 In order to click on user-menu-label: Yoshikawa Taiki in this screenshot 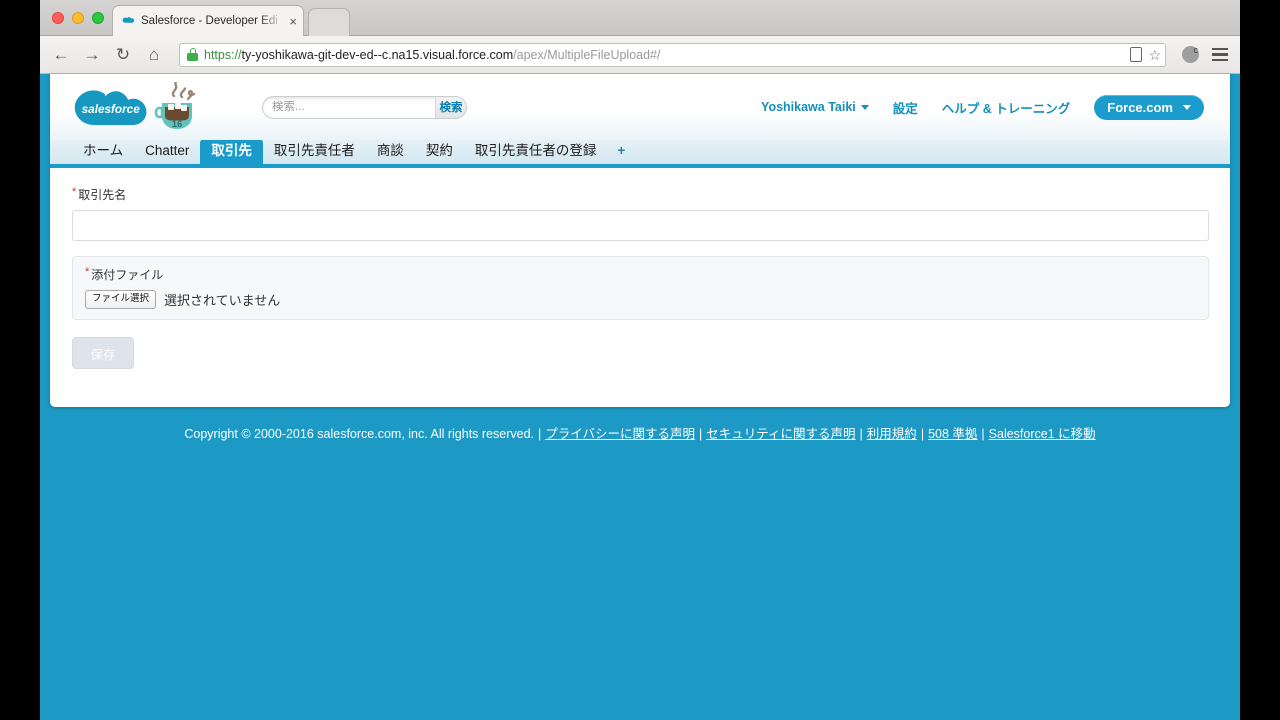, I will do `click(808, 107)`.